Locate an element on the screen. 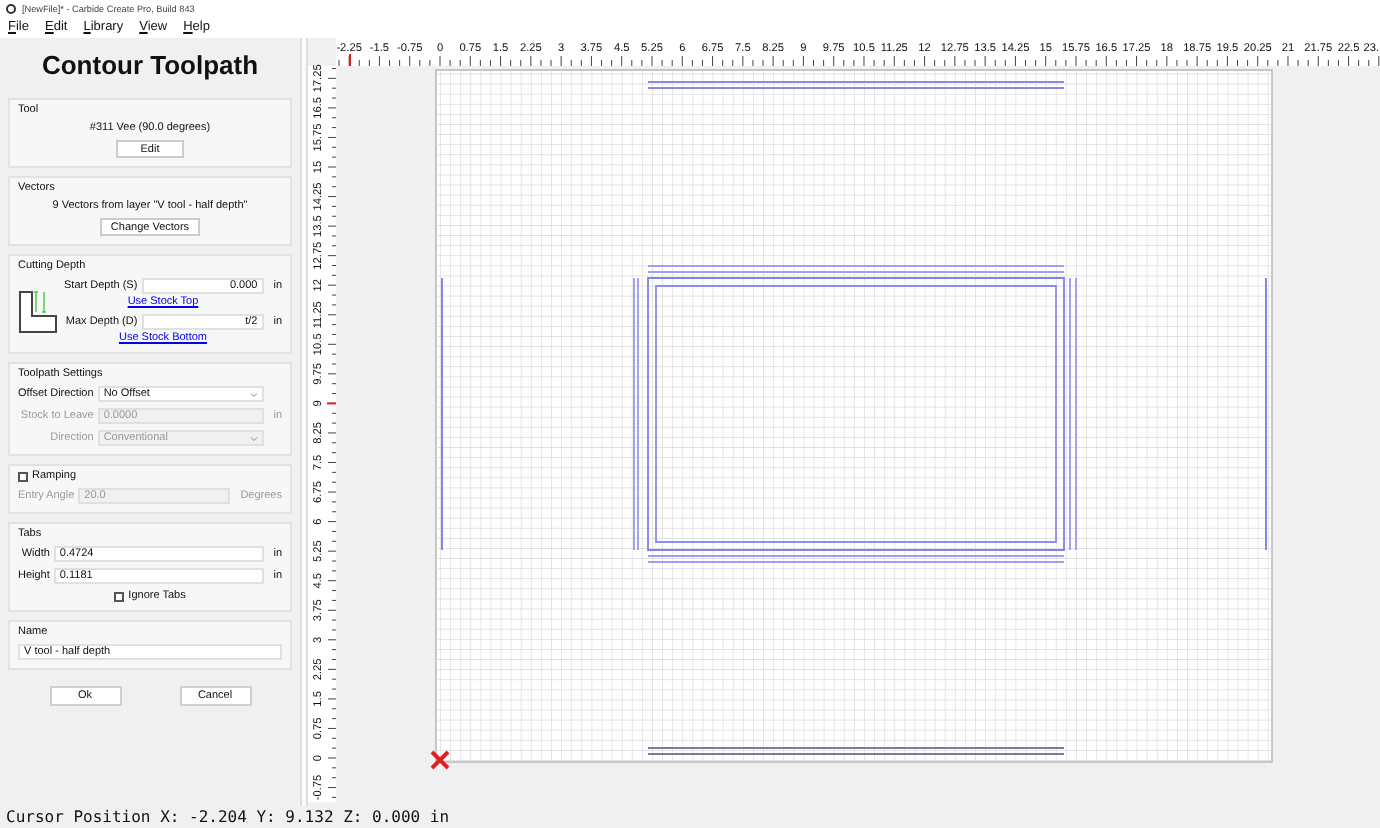 The image size is (1380, 828). depth-diagram-icon is located at coordinates (38, 311).